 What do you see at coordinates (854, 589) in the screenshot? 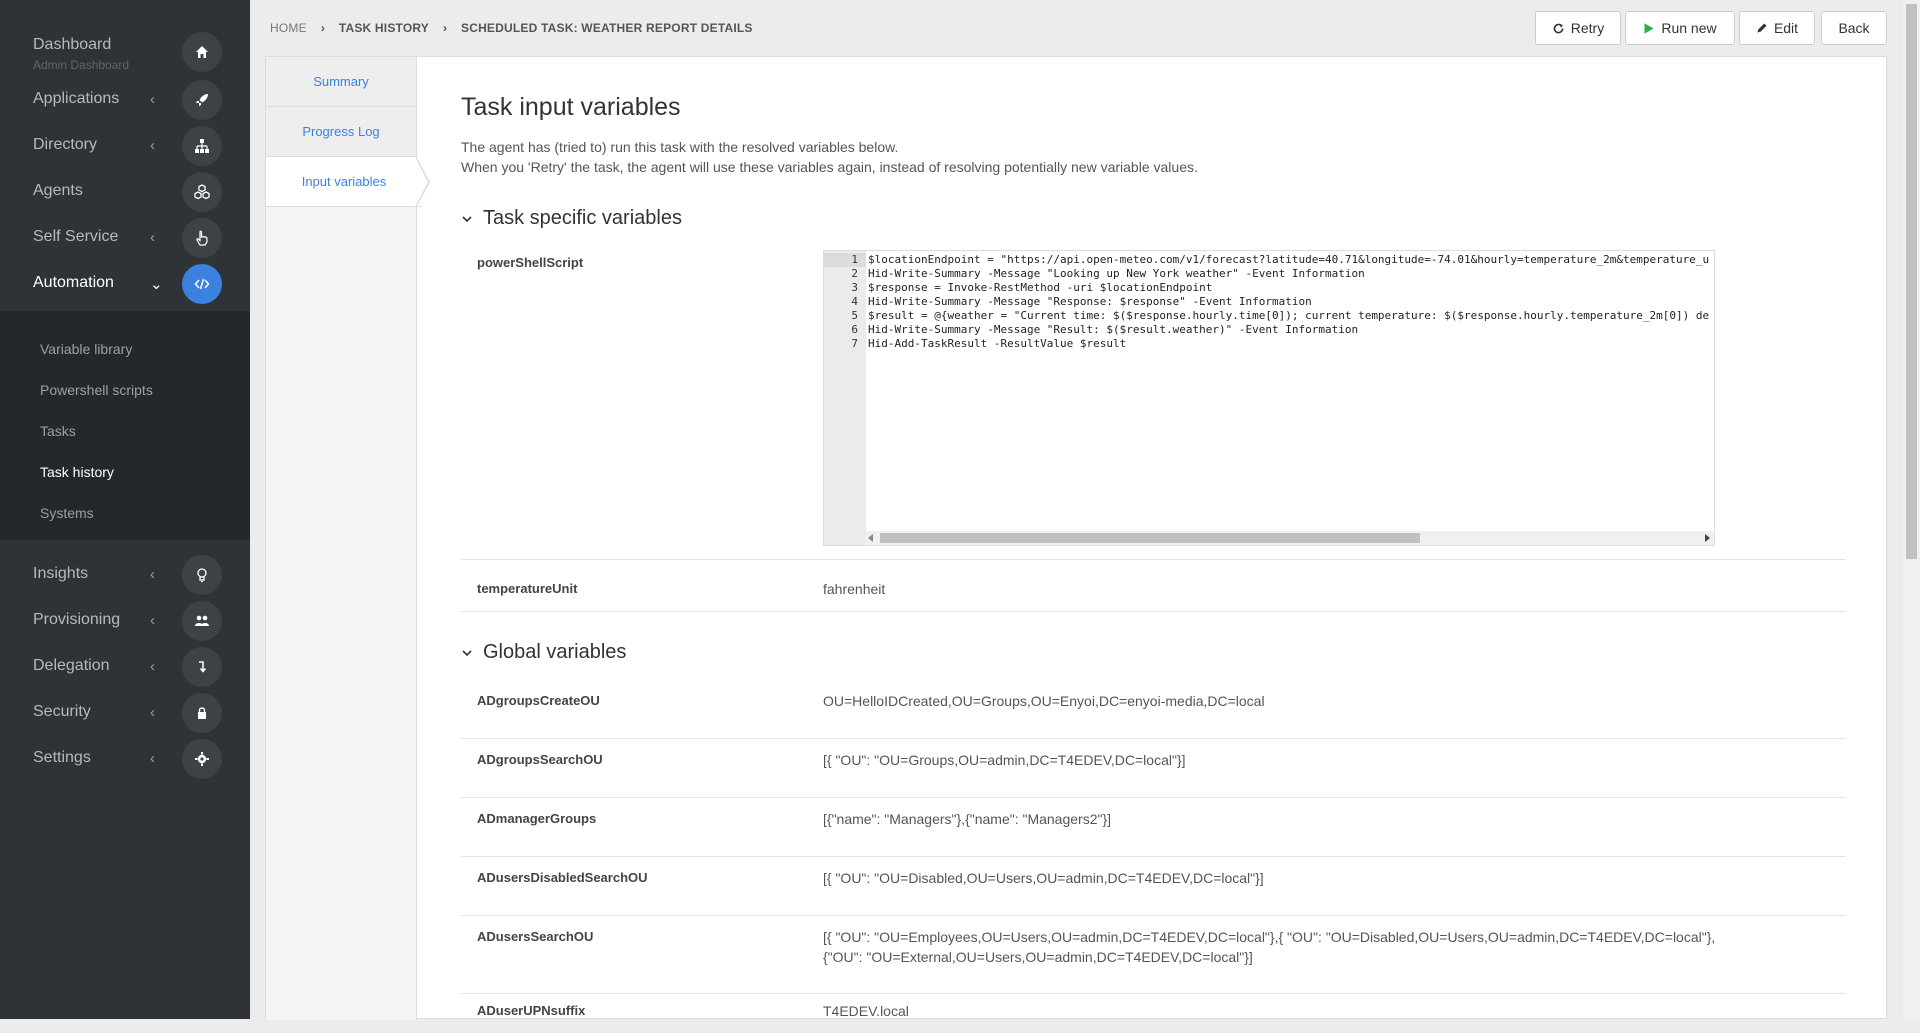
I see `variable-value: fahrenheit` at bounding box center [854, 589].